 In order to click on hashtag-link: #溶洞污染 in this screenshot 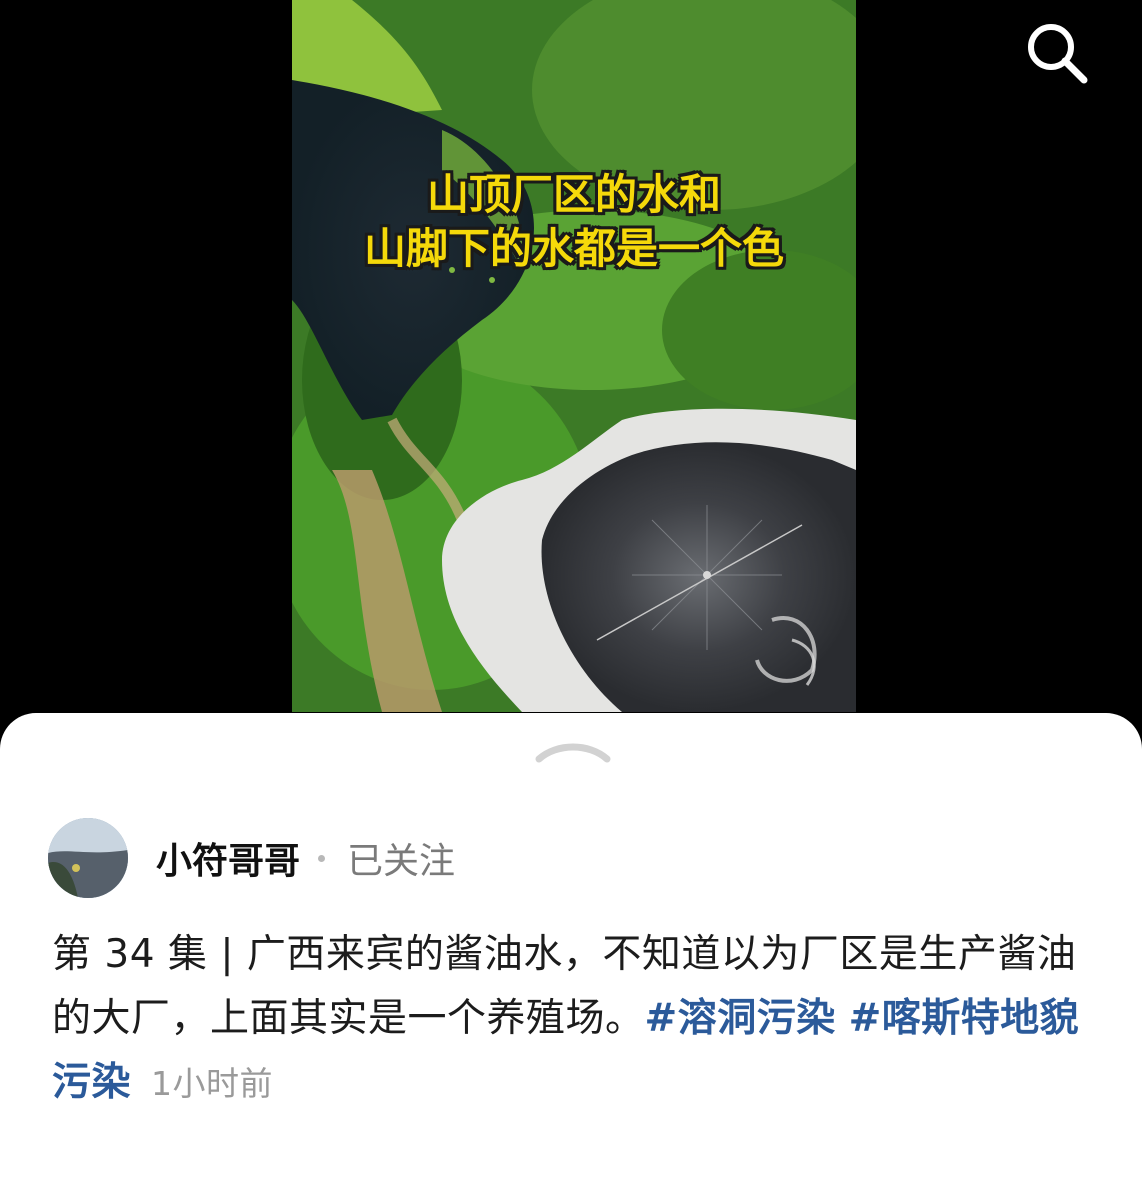, I will do `click(740, 1018)`.